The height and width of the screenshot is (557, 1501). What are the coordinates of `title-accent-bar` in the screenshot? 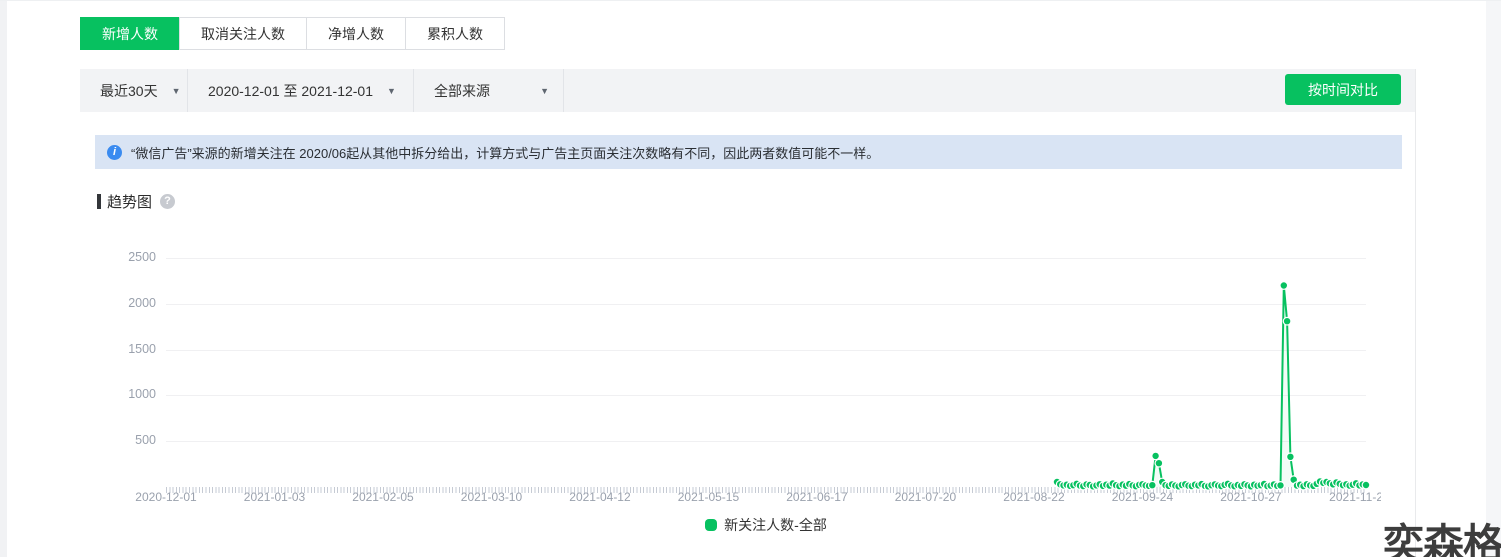 It's located at (99, 201).